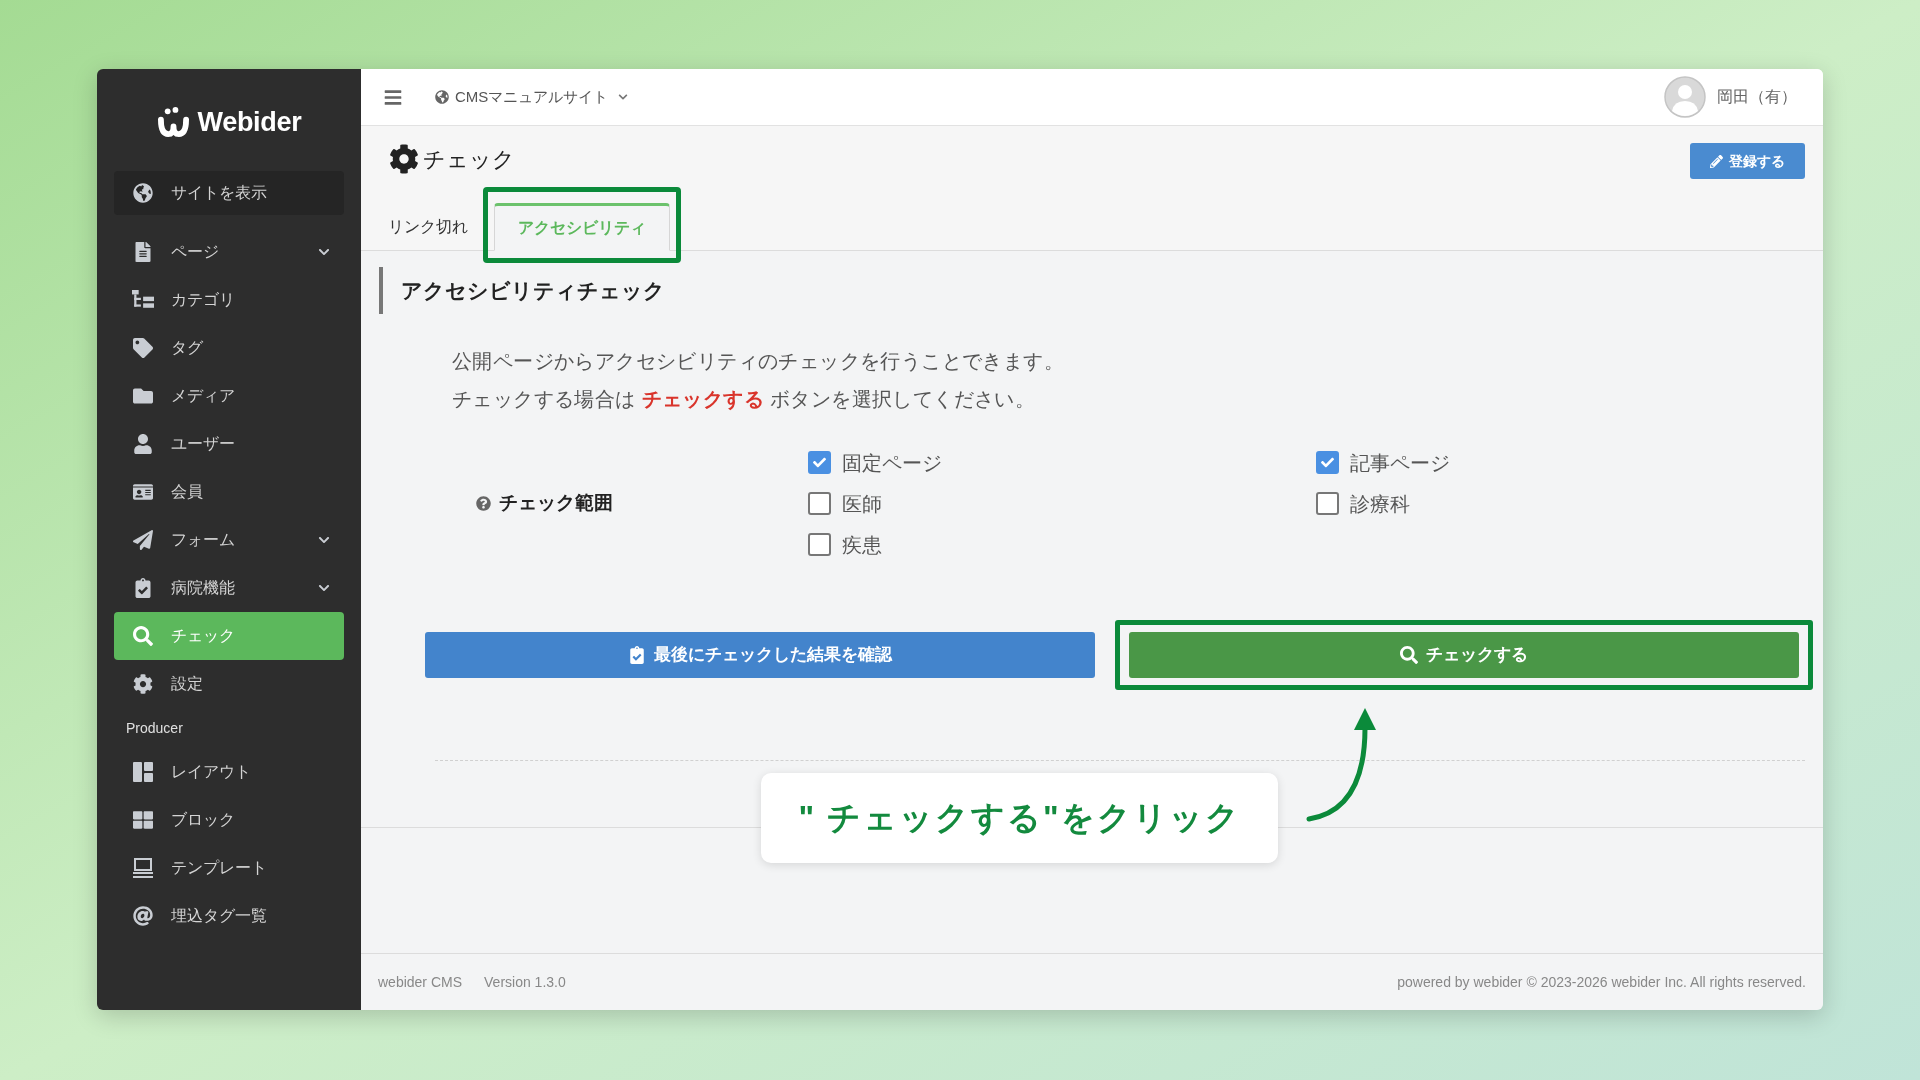 The width and height of the screenshot is (1920, 1080). What do you see at coordinates (393, 97) in the screenshot?
I see `menu-icon` at bounding box center [393, 97].